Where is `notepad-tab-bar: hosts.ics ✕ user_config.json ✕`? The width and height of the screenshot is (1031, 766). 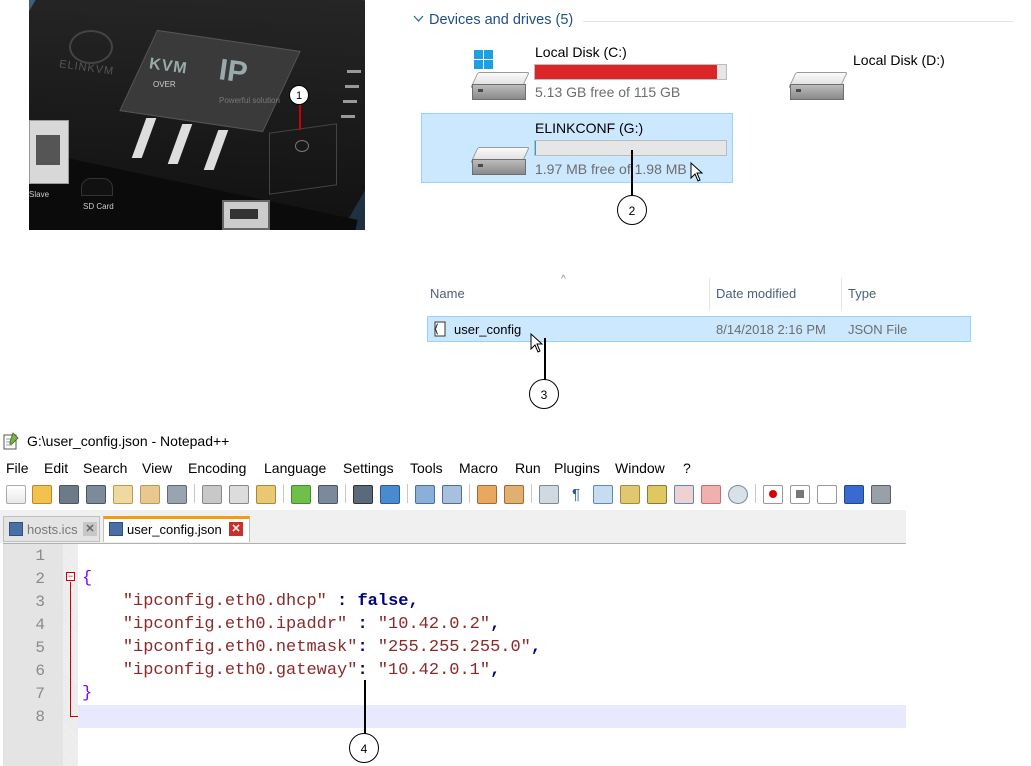
notepad-tab-bar: hosts.ics ✕ user_config.json ✕ is located at coordinates (453, 526).